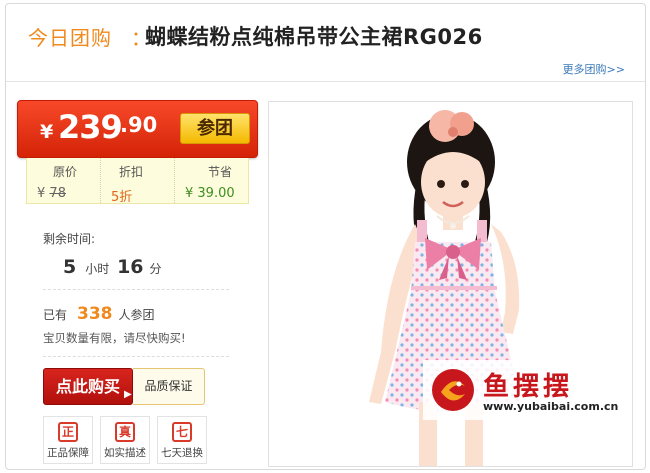 The image size is (650, 473). I want to click on watermark-brand: 鱼摆摆, so click(528, 387).